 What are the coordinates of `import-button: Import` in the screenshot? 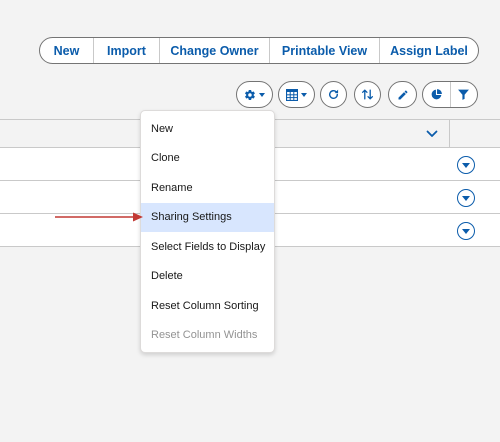 It's located at (127, 50).